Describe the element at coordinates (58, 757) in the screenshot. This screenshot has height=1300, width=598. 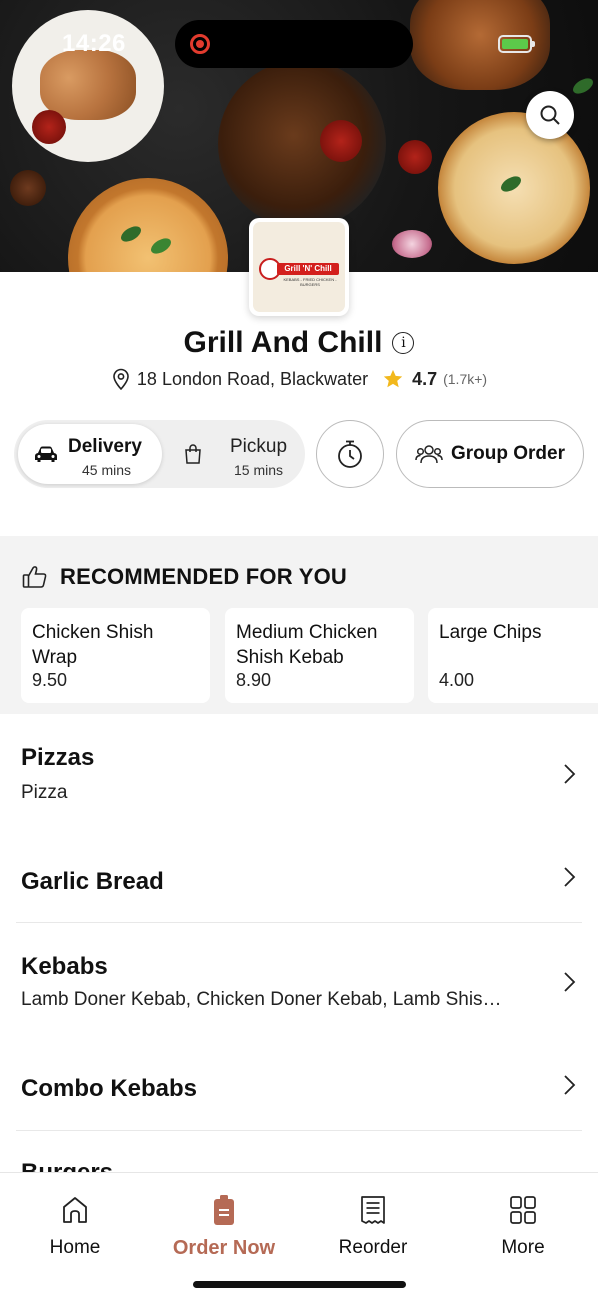
I see `category-title: Pizzas` at that location.